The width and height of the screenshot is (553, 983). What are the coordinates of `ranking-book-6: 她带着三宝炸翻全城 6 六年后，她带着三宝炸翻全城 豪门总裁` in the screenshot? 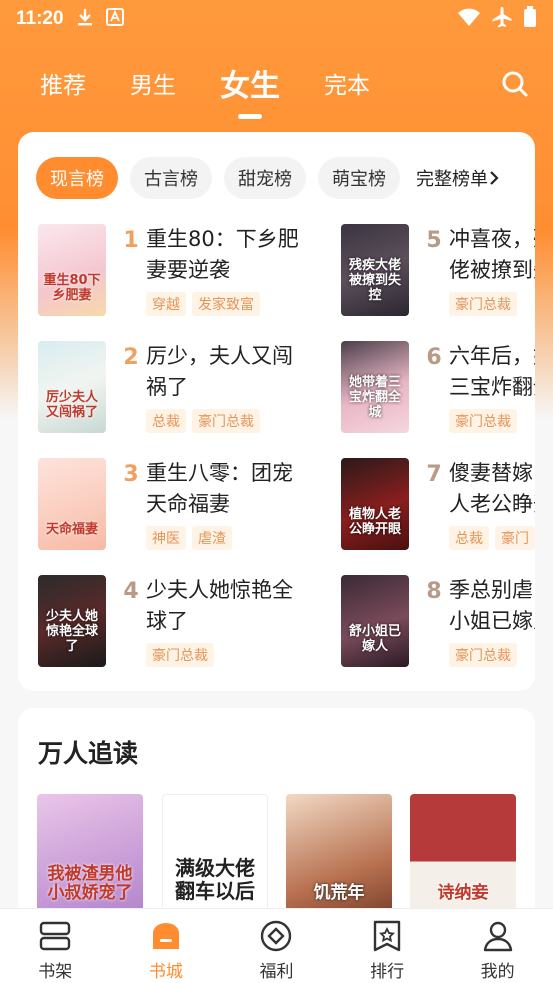 It's located at (438, 387).